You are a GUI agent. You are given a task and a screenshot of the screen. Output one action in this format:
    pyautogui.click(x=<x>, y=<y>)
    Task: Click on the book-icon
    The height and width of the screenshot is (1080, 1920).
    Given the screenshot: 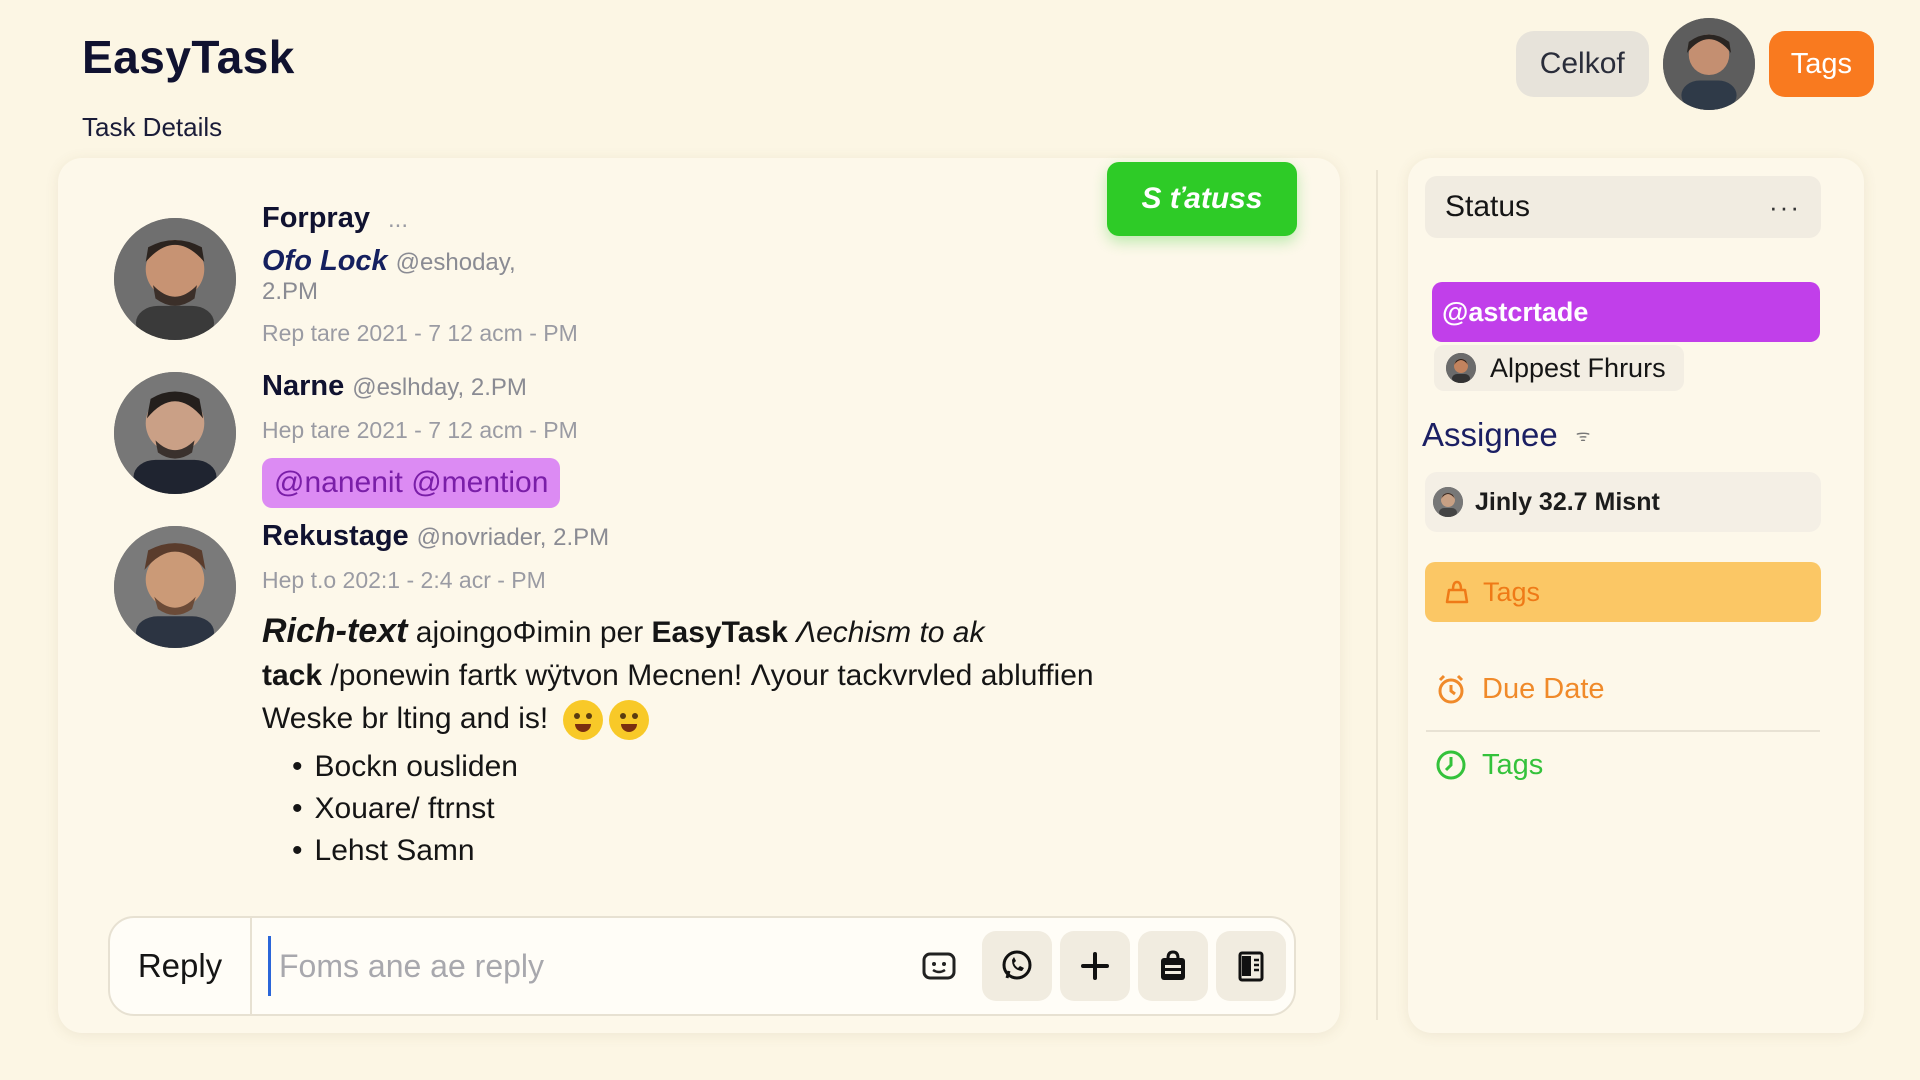 What is the action you would take?
    pyautogui.click(x=1251, y=966)
    